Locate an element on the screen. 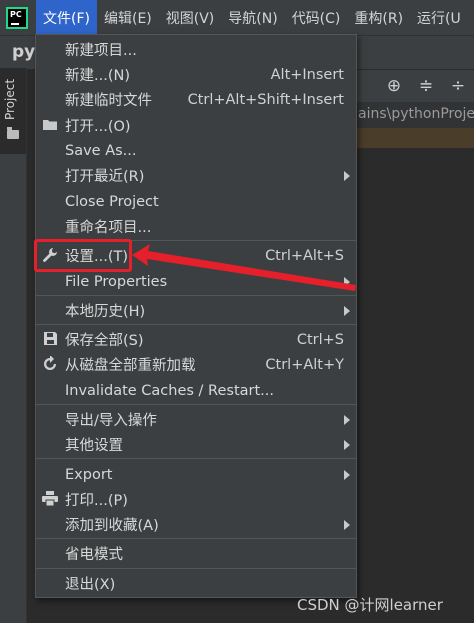 This screenshot has height=623, width=474. menu-item-open: 打开...(O) is located at coordinates (196, 125).